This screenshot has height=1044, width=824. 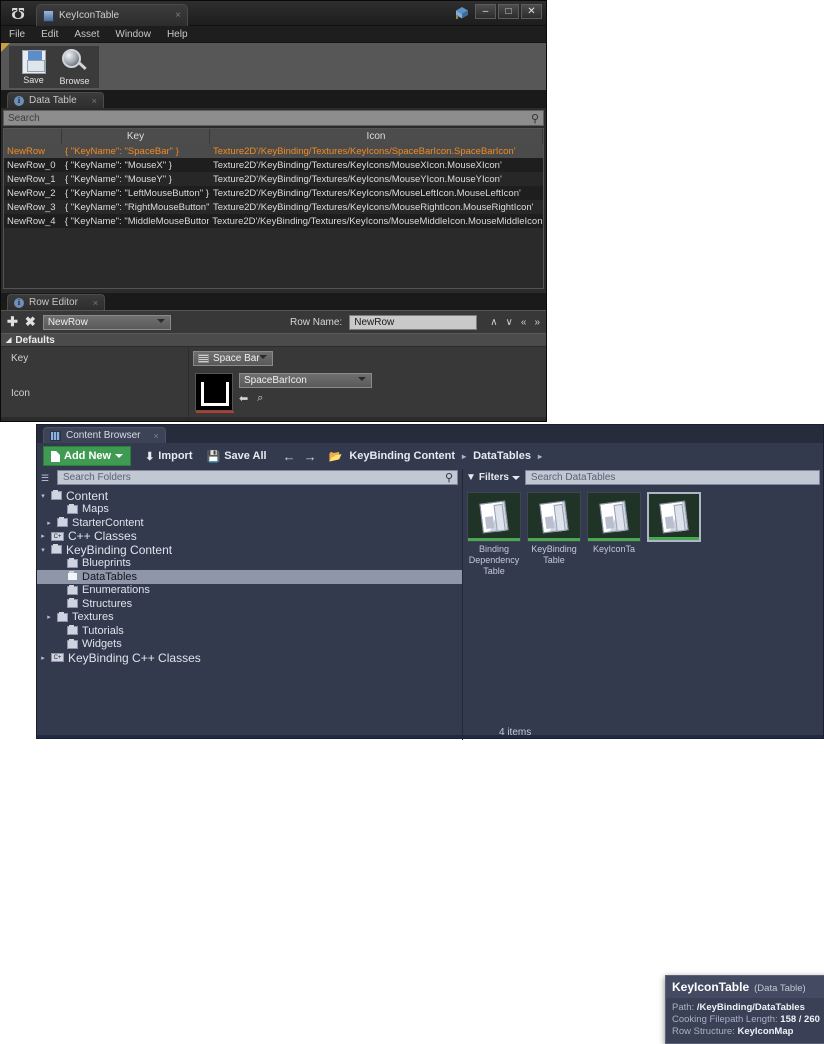 What do you see at coordinates (260, 398) in the screenshot?
I see `browse-to-asset-icon: ⌕` at bounding box center [260, 398].